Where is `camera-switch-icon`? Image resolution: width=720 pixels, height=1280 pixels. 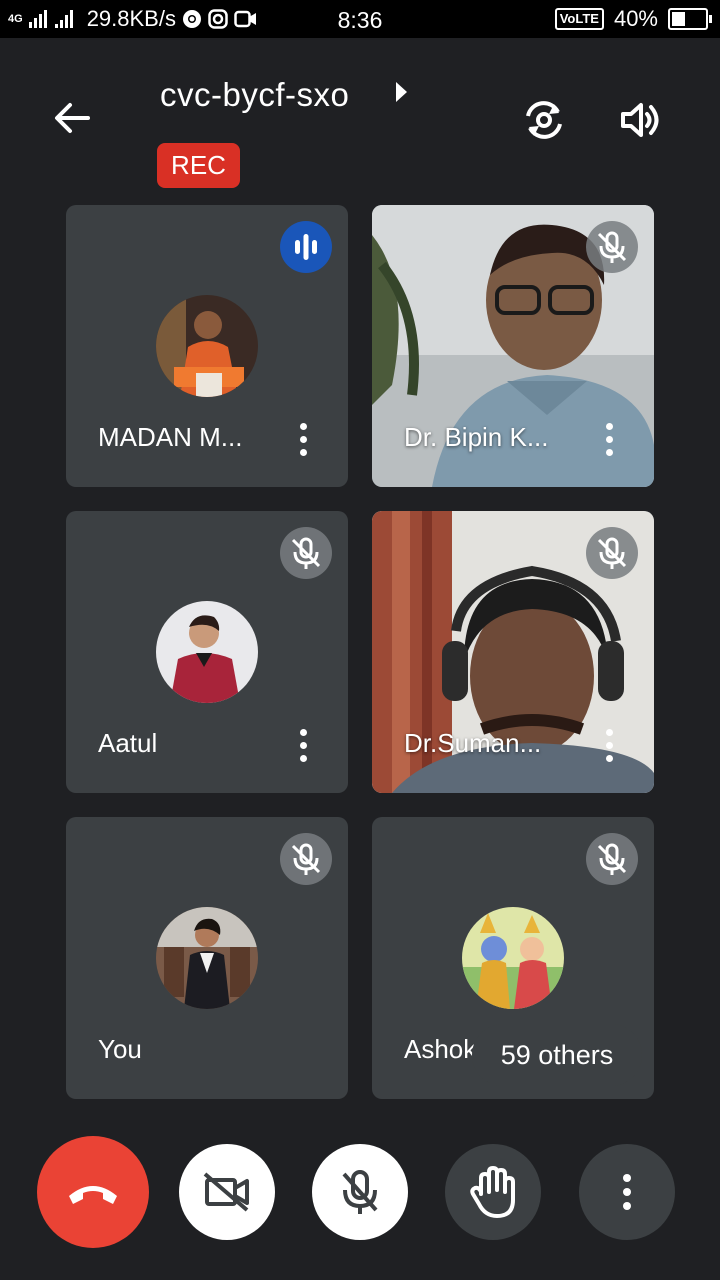
camera-switch-icon is located at coordinates (544, 120).